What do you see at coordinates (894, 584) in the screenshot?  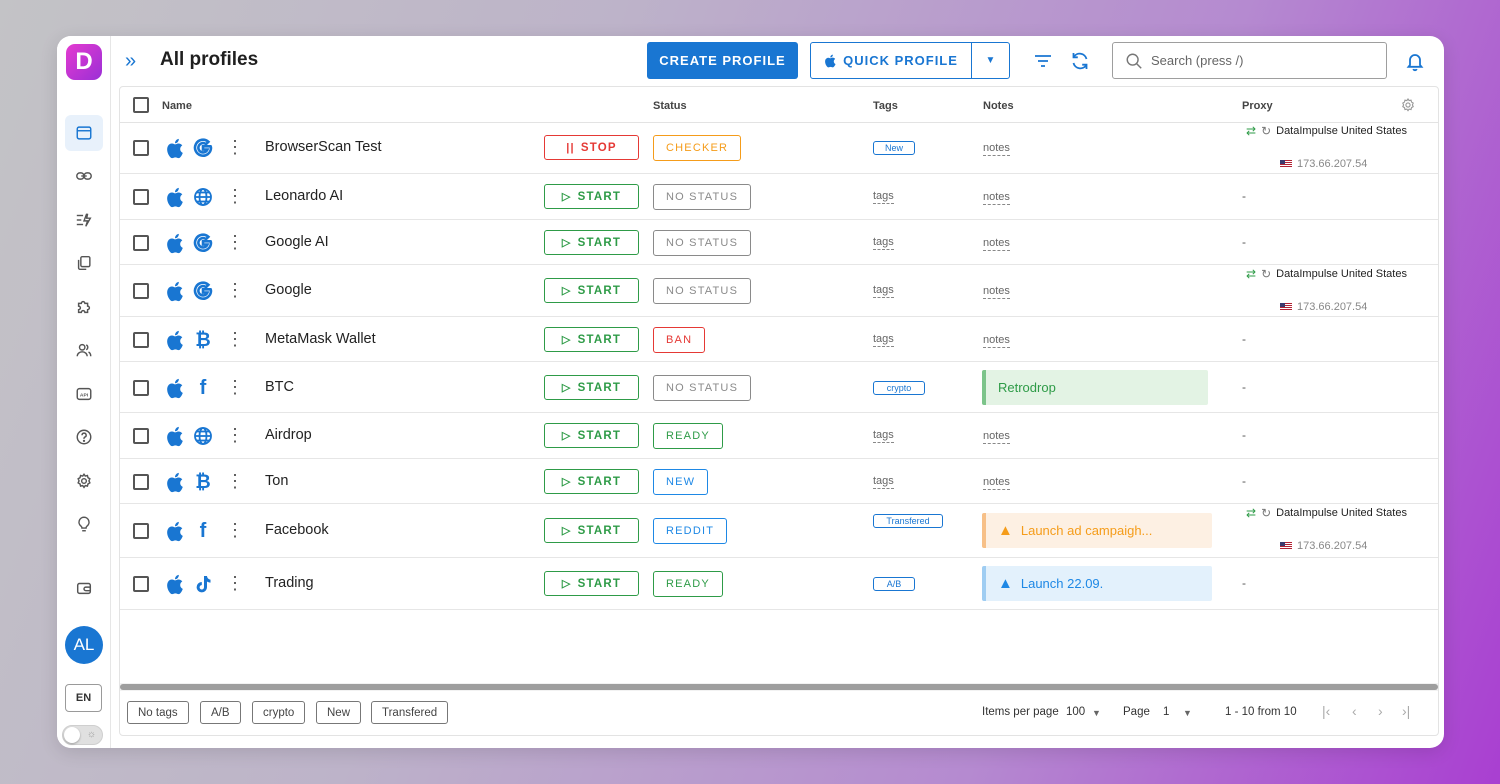 I see `tag-chip: A/B` at bounding box center [894, 584].